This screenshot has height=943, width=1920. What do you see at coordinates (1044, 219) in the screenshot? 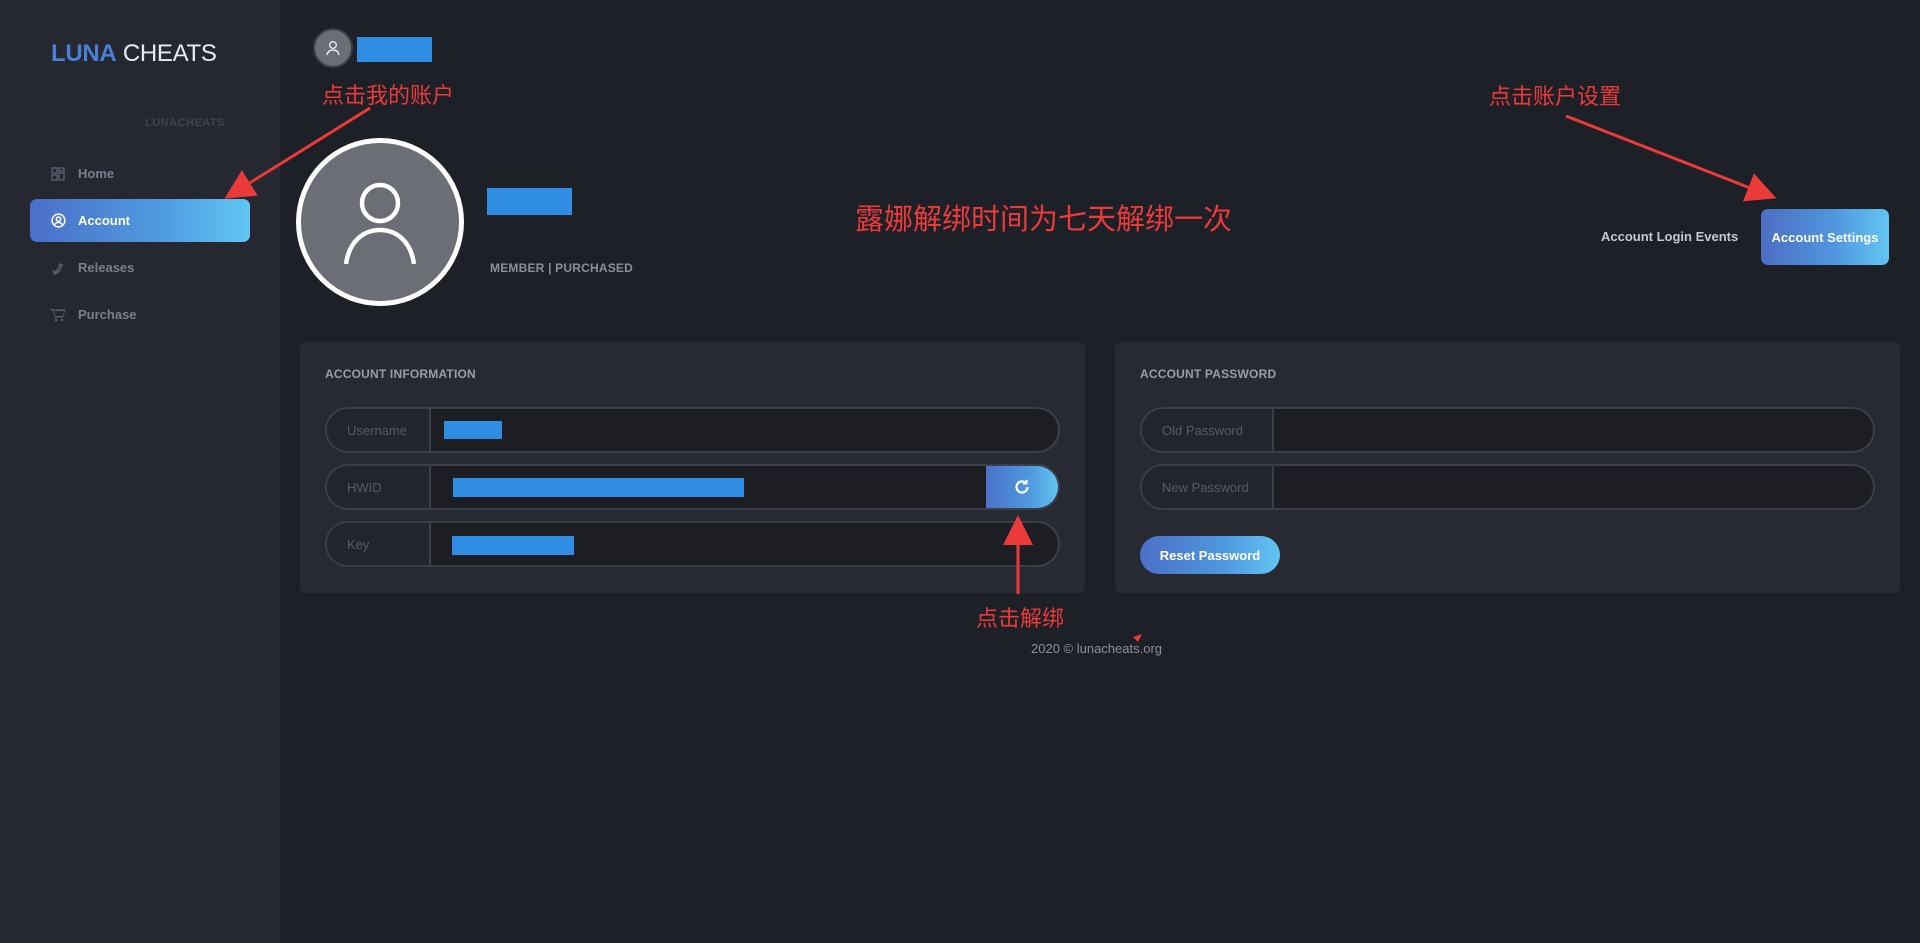
I see `annotation-unbind-note: 露娜解绑时间为七天解绑一次` at bounding box center [1044, 219].